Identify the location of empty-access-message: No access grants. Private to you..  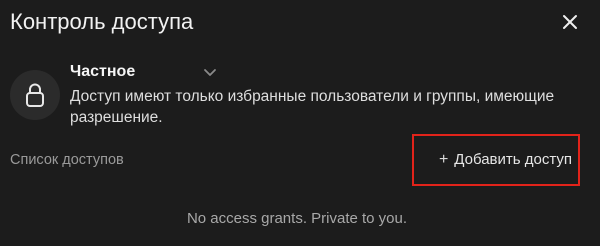
(297, 218).